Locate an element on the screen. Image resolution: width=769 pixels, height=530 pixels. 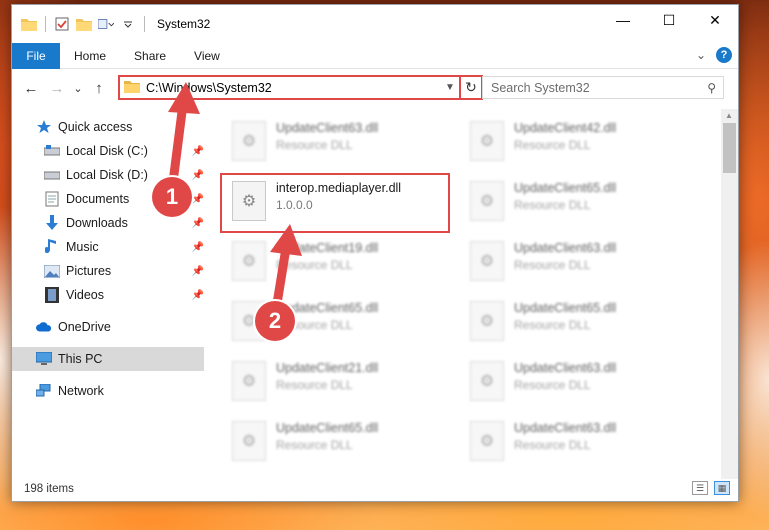
sidebar-item-label: Quick access is located at coordinates (95, 127).